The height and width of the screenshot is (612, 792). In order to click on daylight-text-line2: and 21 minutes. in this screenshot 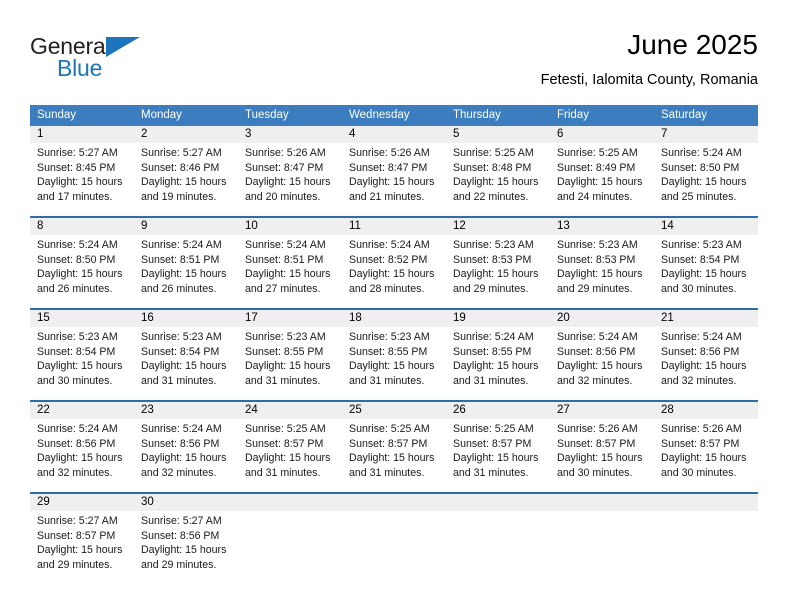, I will do `click(387, 196)`.